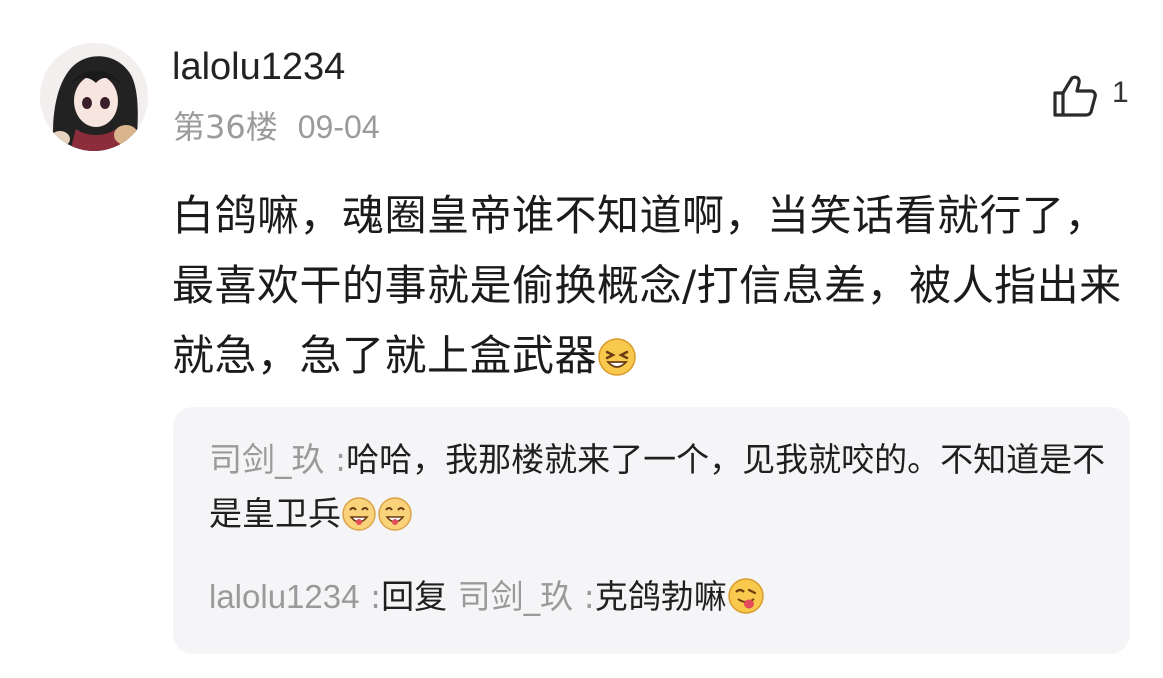 The width and height of the screenshot is (1163, 678). I want to click on post-date: 09-04, so click(338, 127).